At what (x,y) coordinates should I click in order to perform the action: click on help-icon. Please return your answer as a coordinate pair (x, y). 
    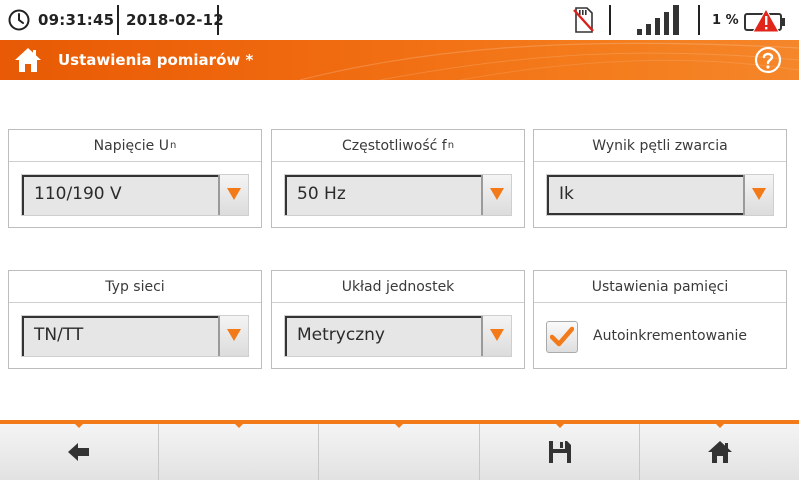
    Looking at the image, I should click on (768, 60).